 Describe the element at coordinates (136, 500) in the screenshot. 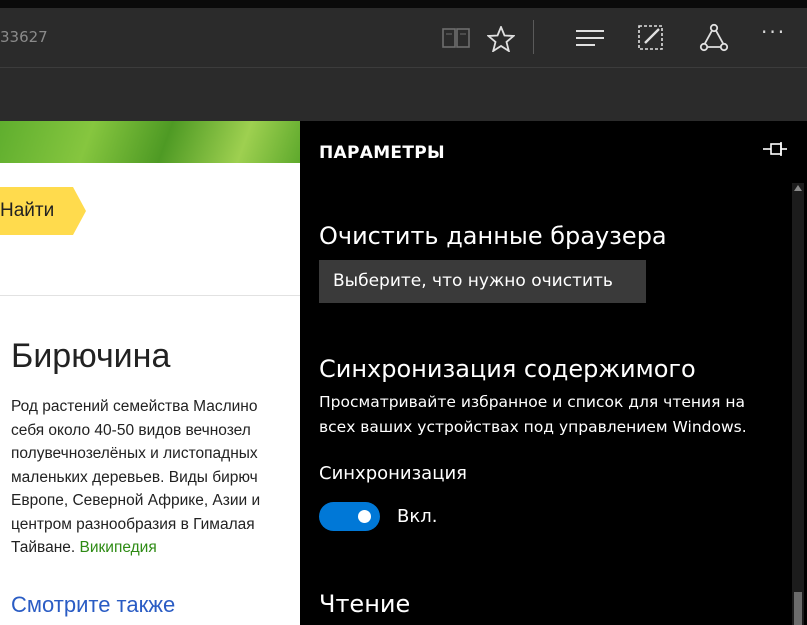

I see `description-line: Европе, Северной Африке, Азии и` at that location.